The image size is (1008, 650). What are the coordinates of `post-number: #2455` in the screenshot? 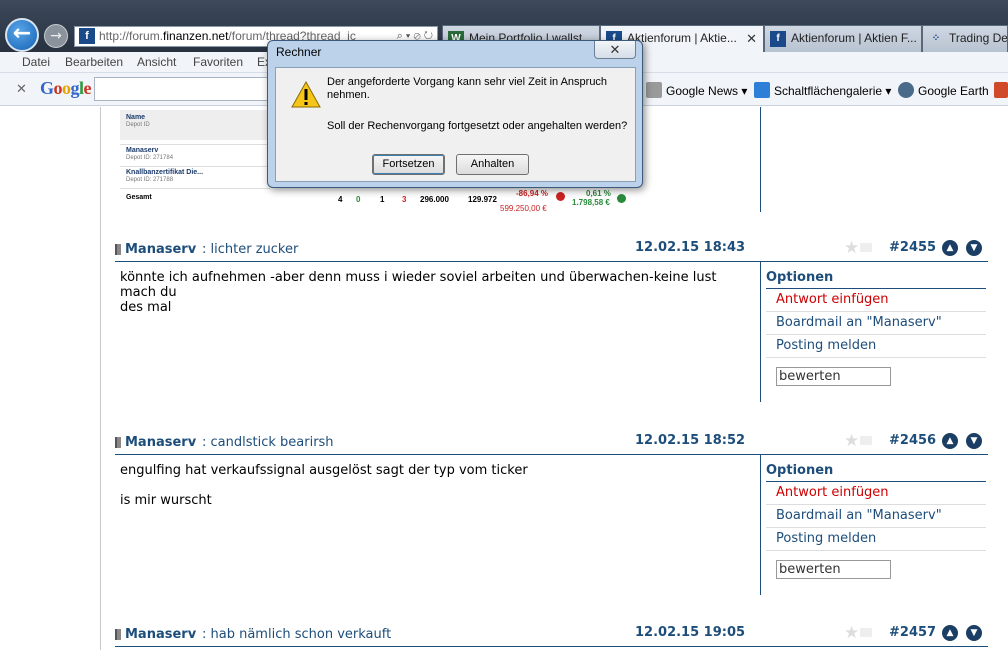 It's located at (912, 247).